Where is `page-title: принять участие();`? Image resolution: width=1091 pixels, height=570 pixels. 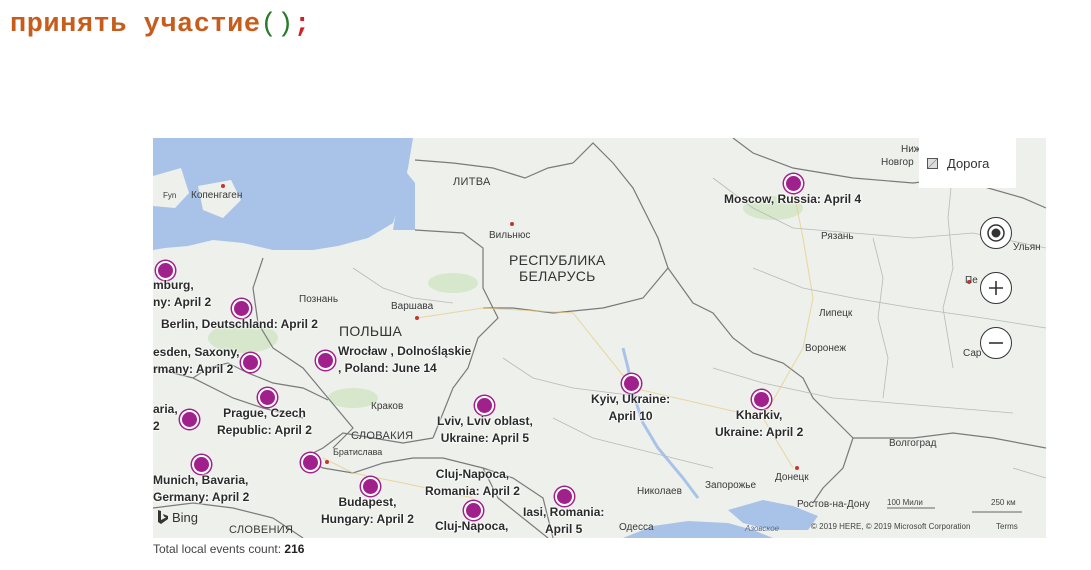
page-title: принять участие(); is located at coordinates (160, 25).